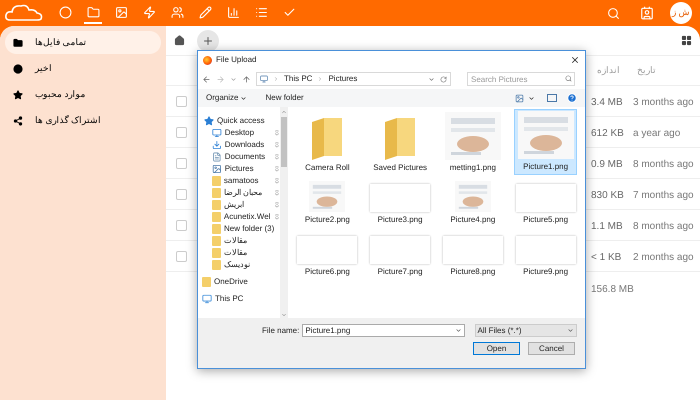 The image size is (700, 400). Describe the element at coordinates (681, 13) in the screenshot. I see `avatar: ش ز` at that location.